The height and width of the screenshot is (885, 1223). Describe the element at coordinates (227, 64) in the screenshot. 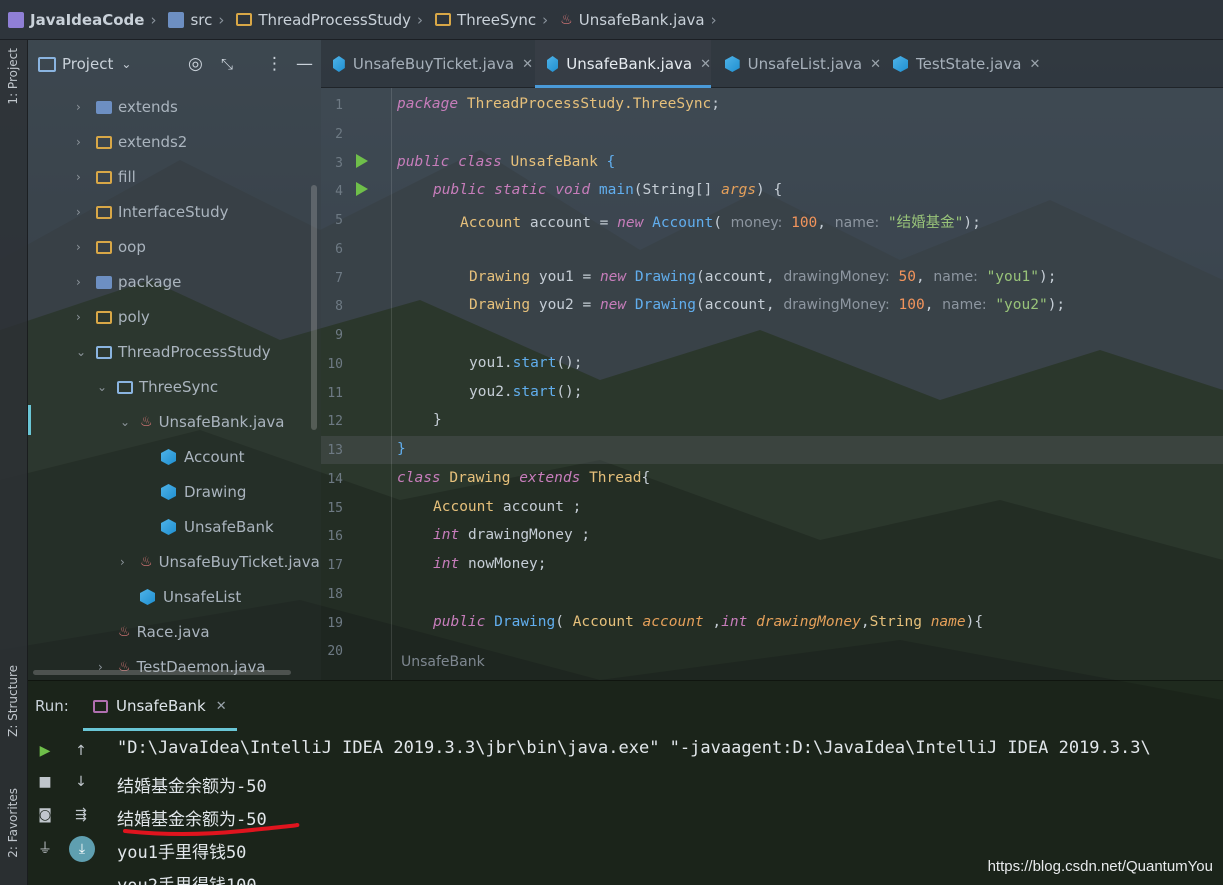

I see `collapse-icon: ⤡` at that location.